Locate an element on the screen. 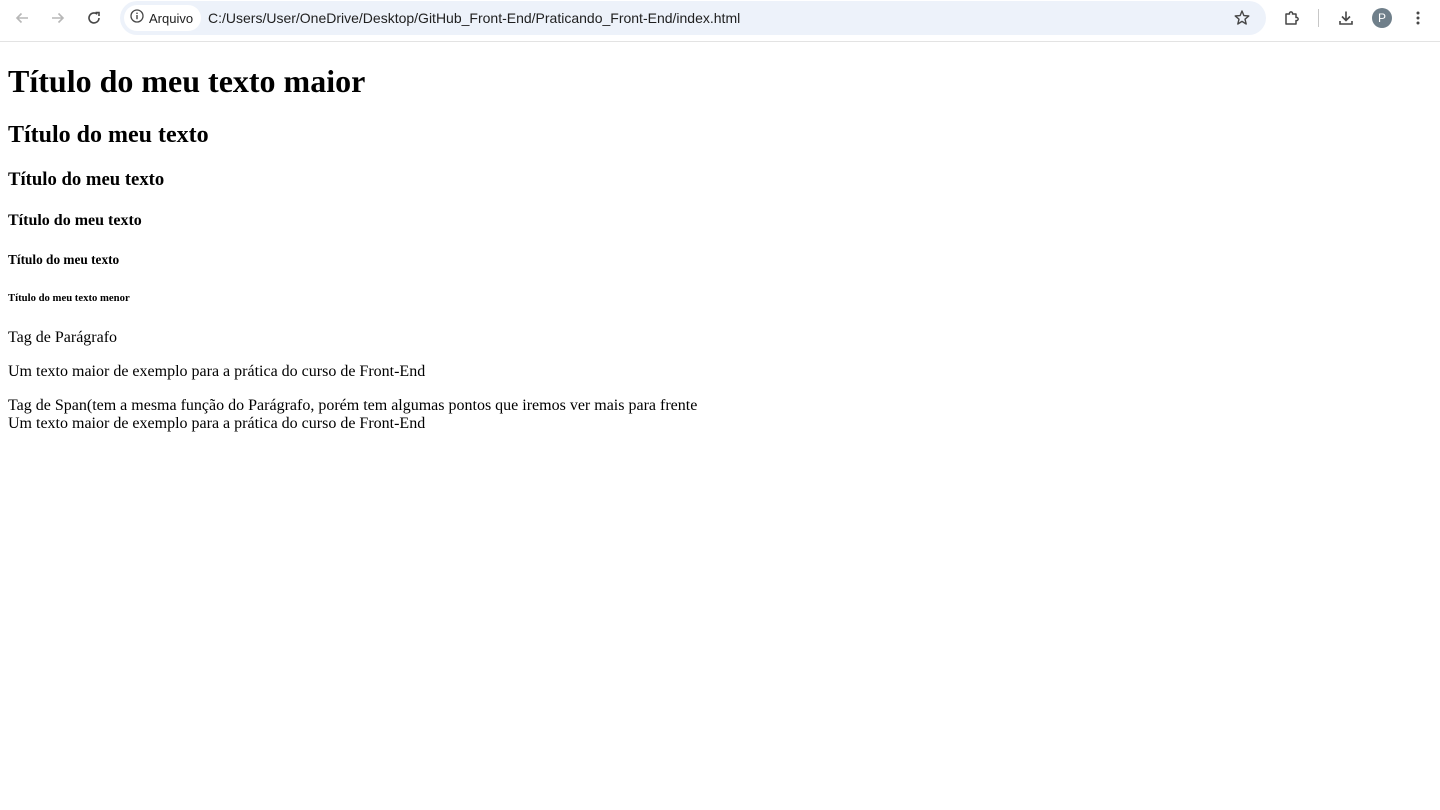  kebab-menu-icon is located at coordinates (1418, 18).